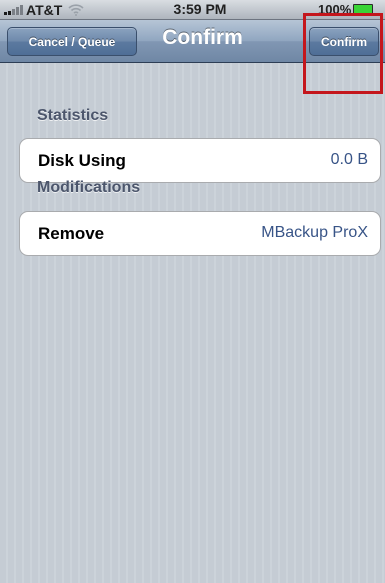 This screenshot has height=583, width=385. Describe the element at coordinates (71, 233) in the screenshot. I see `remove-label: Remove` at that location.